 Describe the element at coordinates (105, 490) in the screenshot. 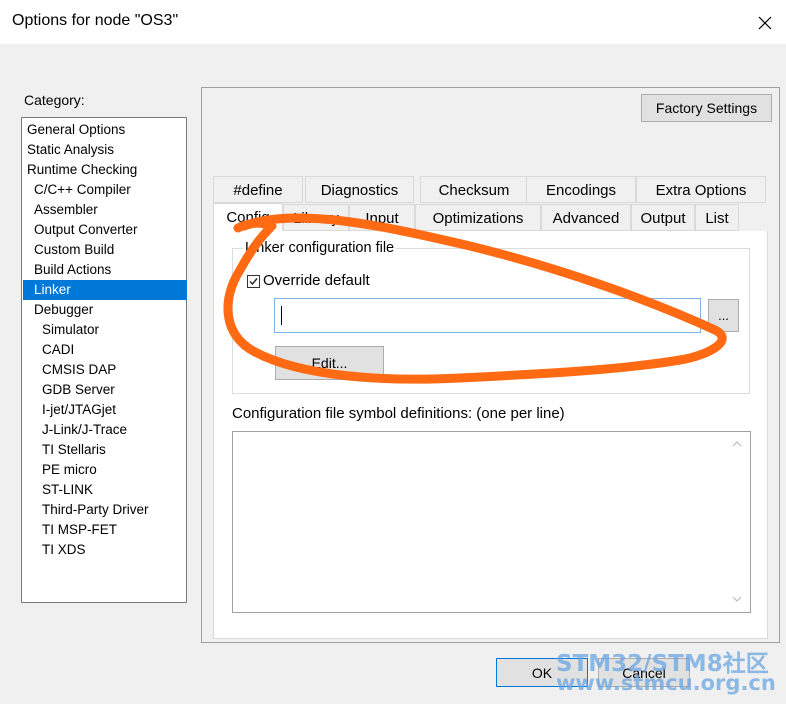

I see `category-item: ST-LINK` at that location.